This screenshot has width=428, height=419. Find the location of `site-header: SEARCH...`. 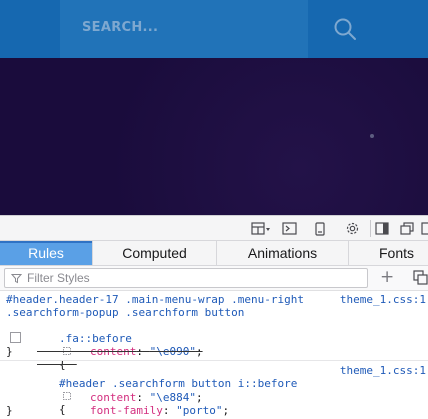

site-header: SEARCH... is located at coordinates (214, 29).